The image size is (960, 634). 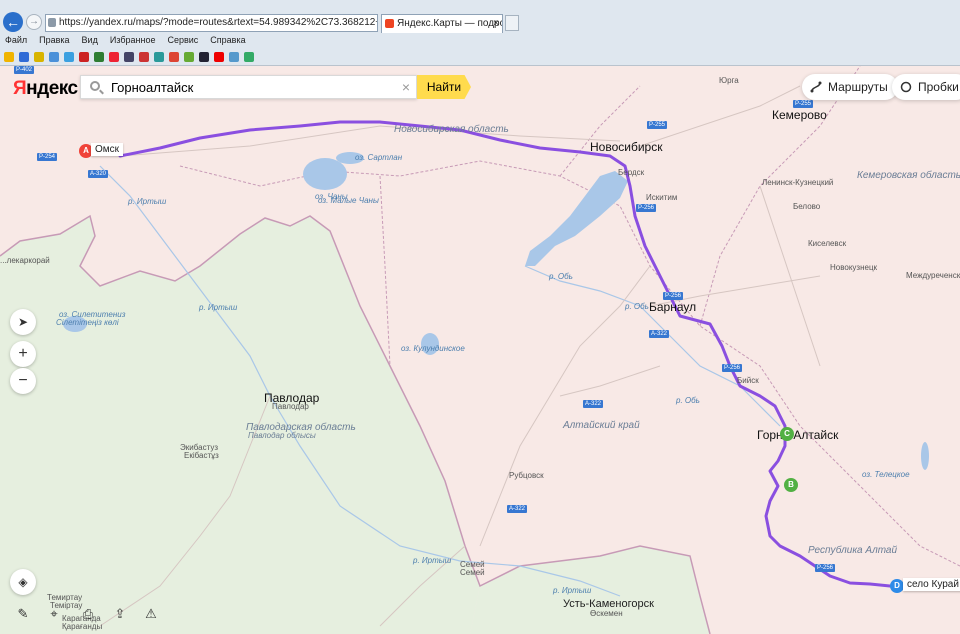 What do you see at coordinates (34, 22) in the screenshot?
I see `forward-icon: →` at bounding box center [34, 22].